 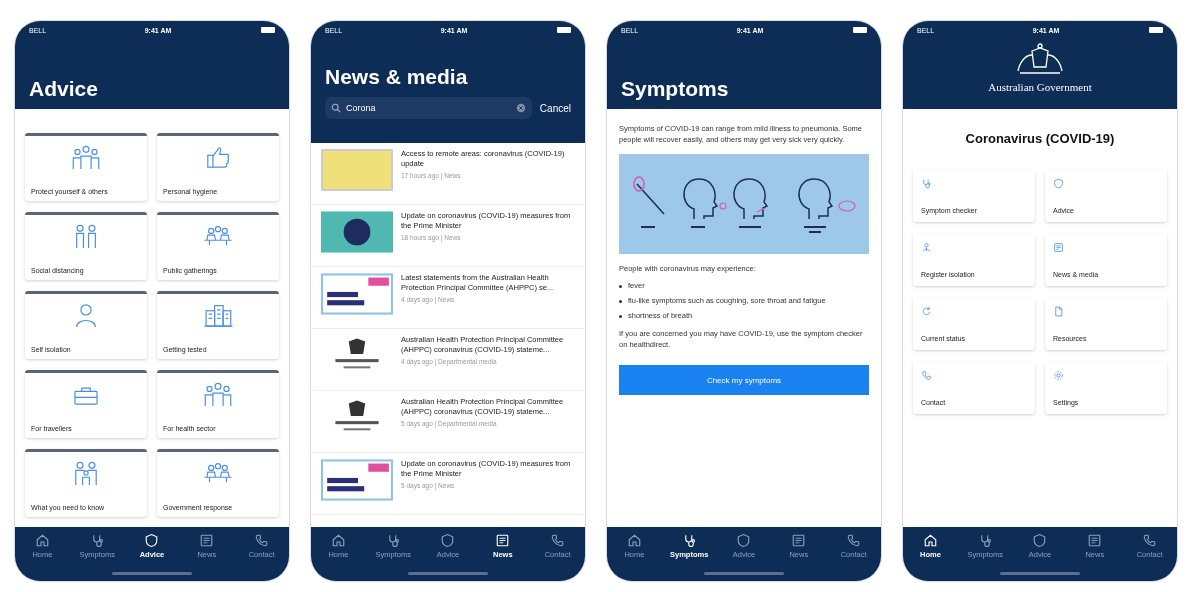 I want to click on settings-icon, so click(x=1058, y=375).